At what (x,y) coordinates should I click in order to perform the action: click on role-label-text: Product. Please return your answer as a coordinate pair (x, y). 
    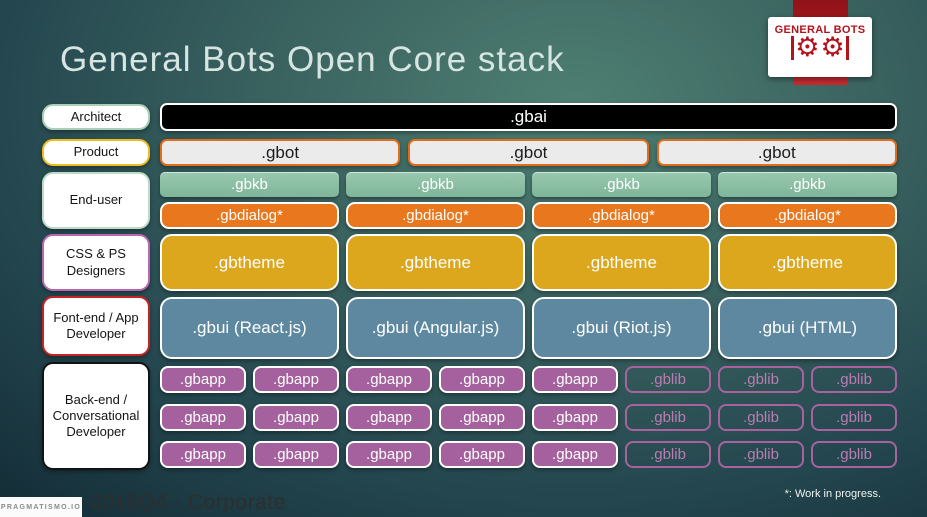
    Looking at the image, I should click on (96, 152).